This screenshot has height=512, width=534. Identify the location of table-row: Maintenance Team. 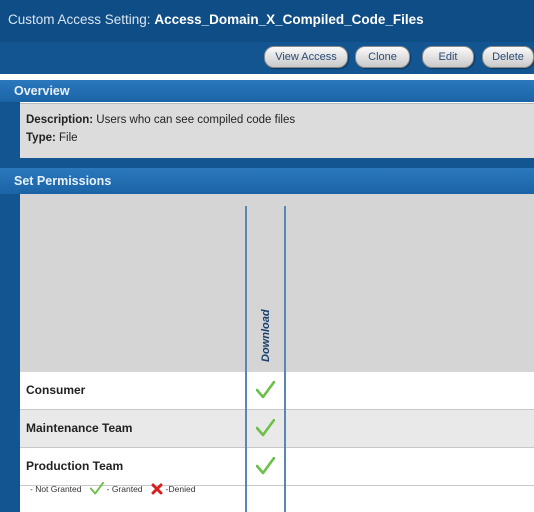
(277, 429).